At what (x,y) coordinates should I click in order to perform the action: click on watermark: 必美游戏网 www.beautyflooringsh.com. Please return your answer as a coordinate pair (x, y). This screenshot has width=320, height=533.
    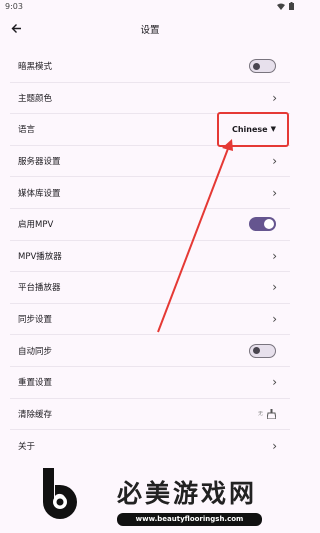
    Looking at the image, I should click on (150, 500).